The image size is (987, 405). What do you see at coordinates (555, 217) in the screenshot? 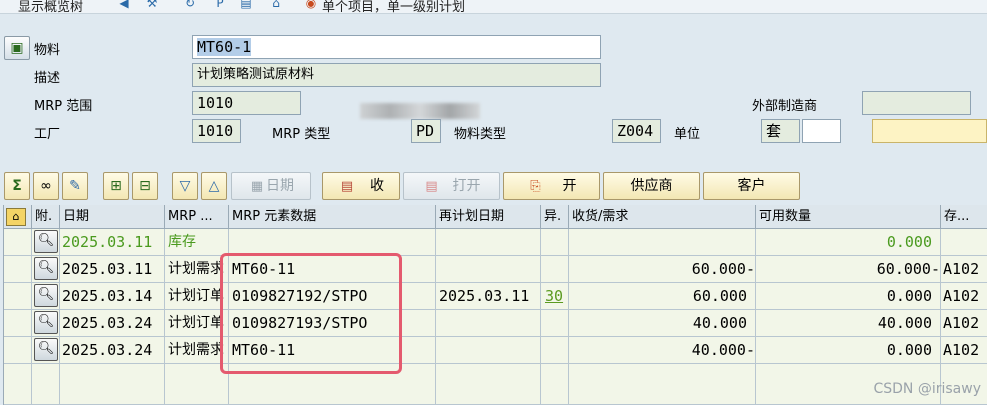
I see `column-header-exception: 异.` at bounding box center [555, 217].